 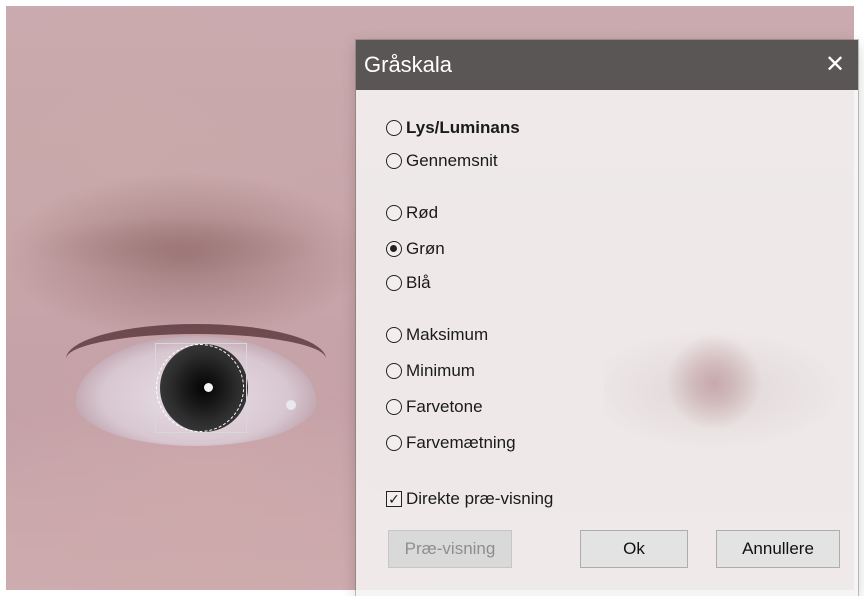 I want to click on option-label: Maksimum, so click(x=447, y=334).